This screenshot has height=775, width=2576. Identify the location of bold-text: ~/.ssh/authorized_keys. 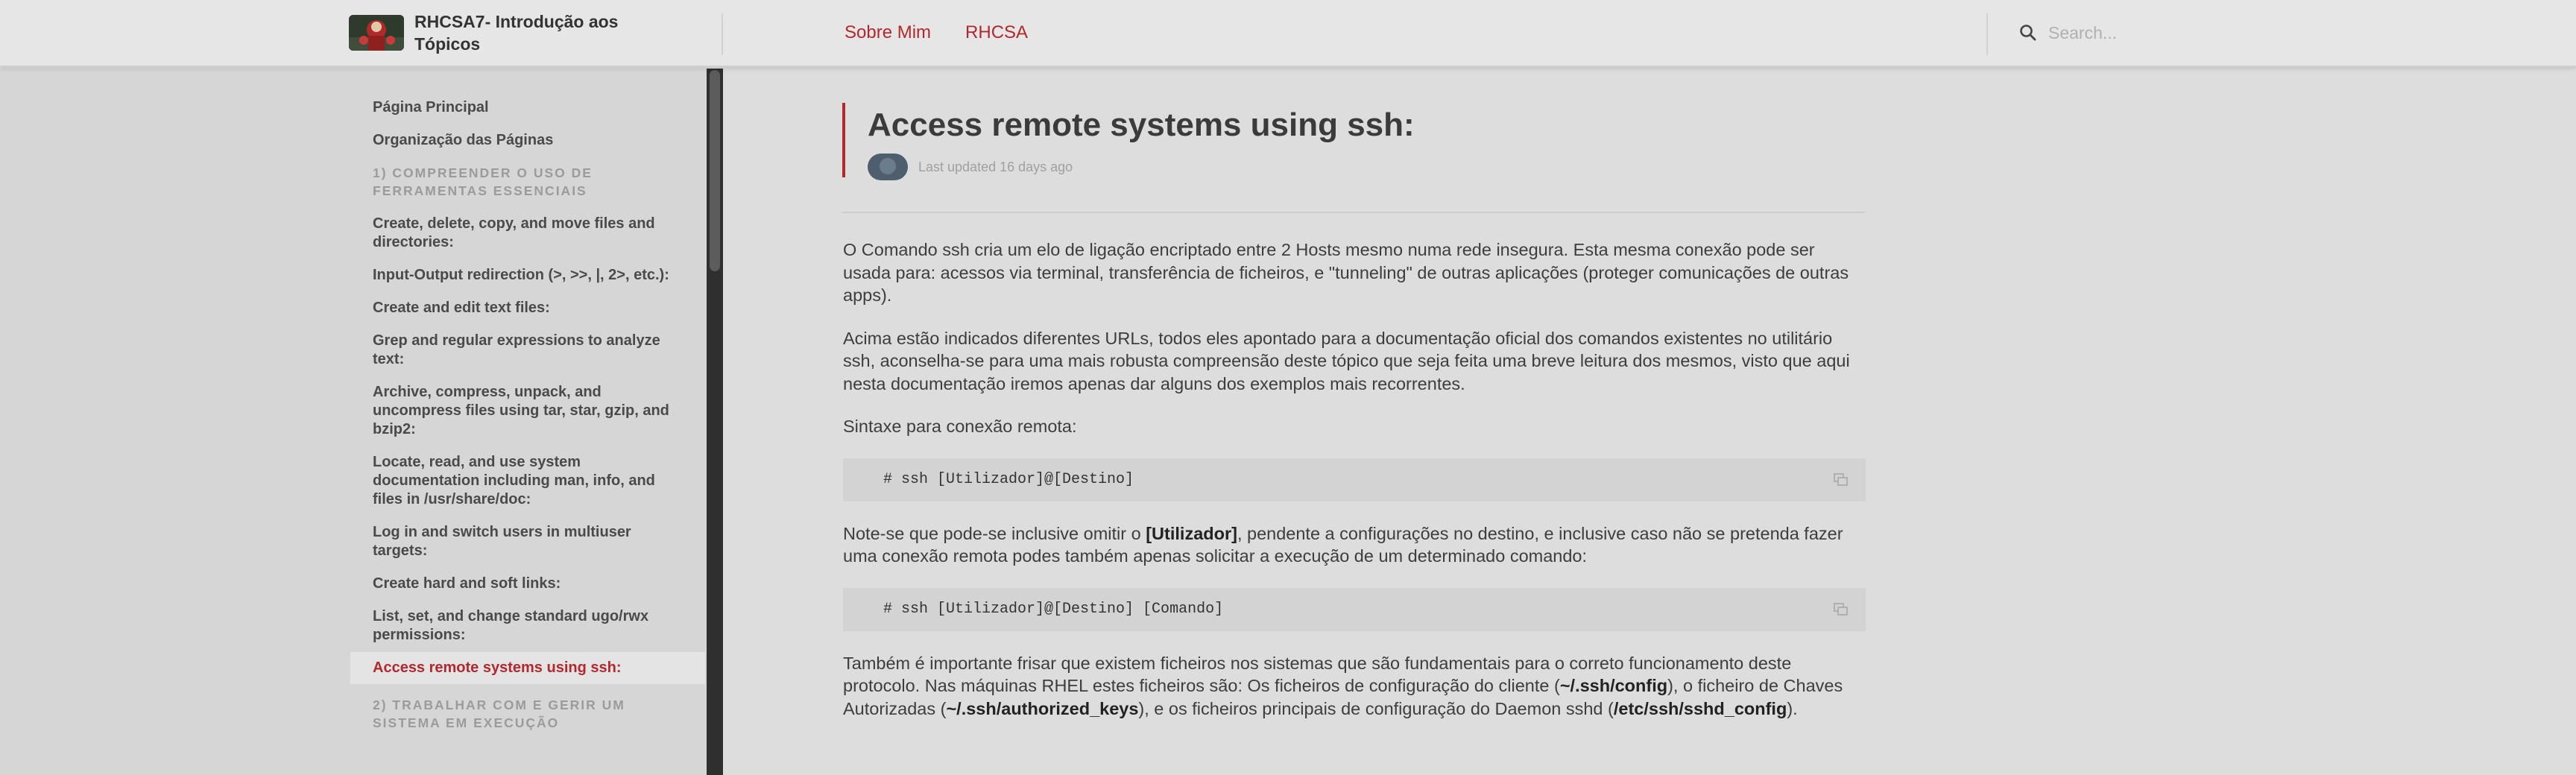
(1042, 708).